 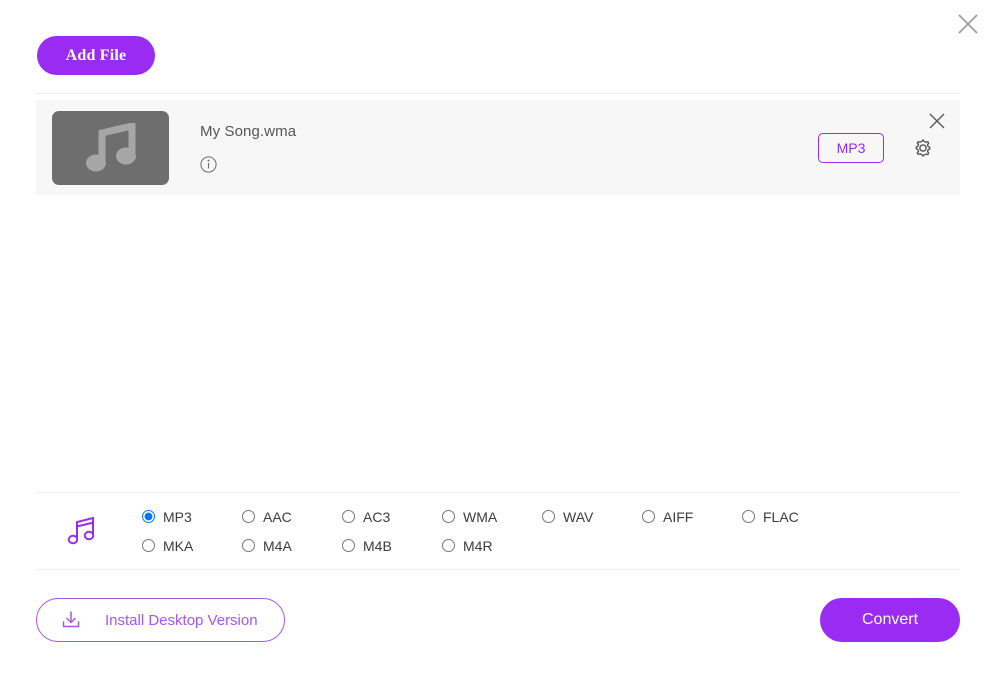 I want to click on format-label: WMA, so click(x=480, y=516).